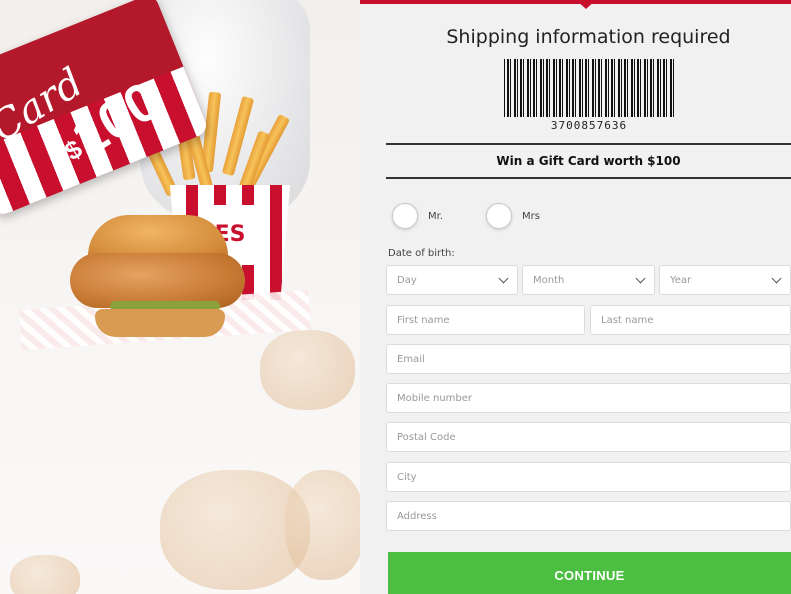 Image resolution: width=791 pixels, height=594 pixels. Describe the element at coordinates (157, 277) in the screenshot. I see `burger-image` at that location.